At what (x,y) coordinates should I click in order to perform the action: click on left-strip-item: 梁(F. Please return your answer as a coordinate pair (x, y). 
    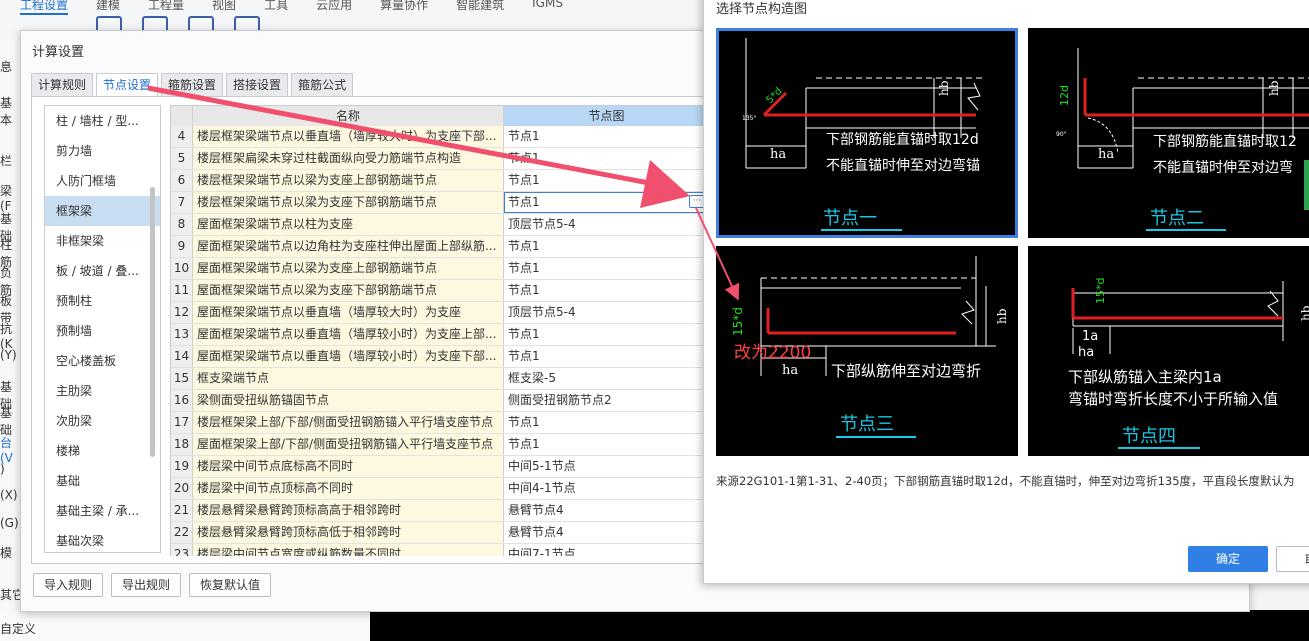
    Looking at the image, I should click on (10, 197).